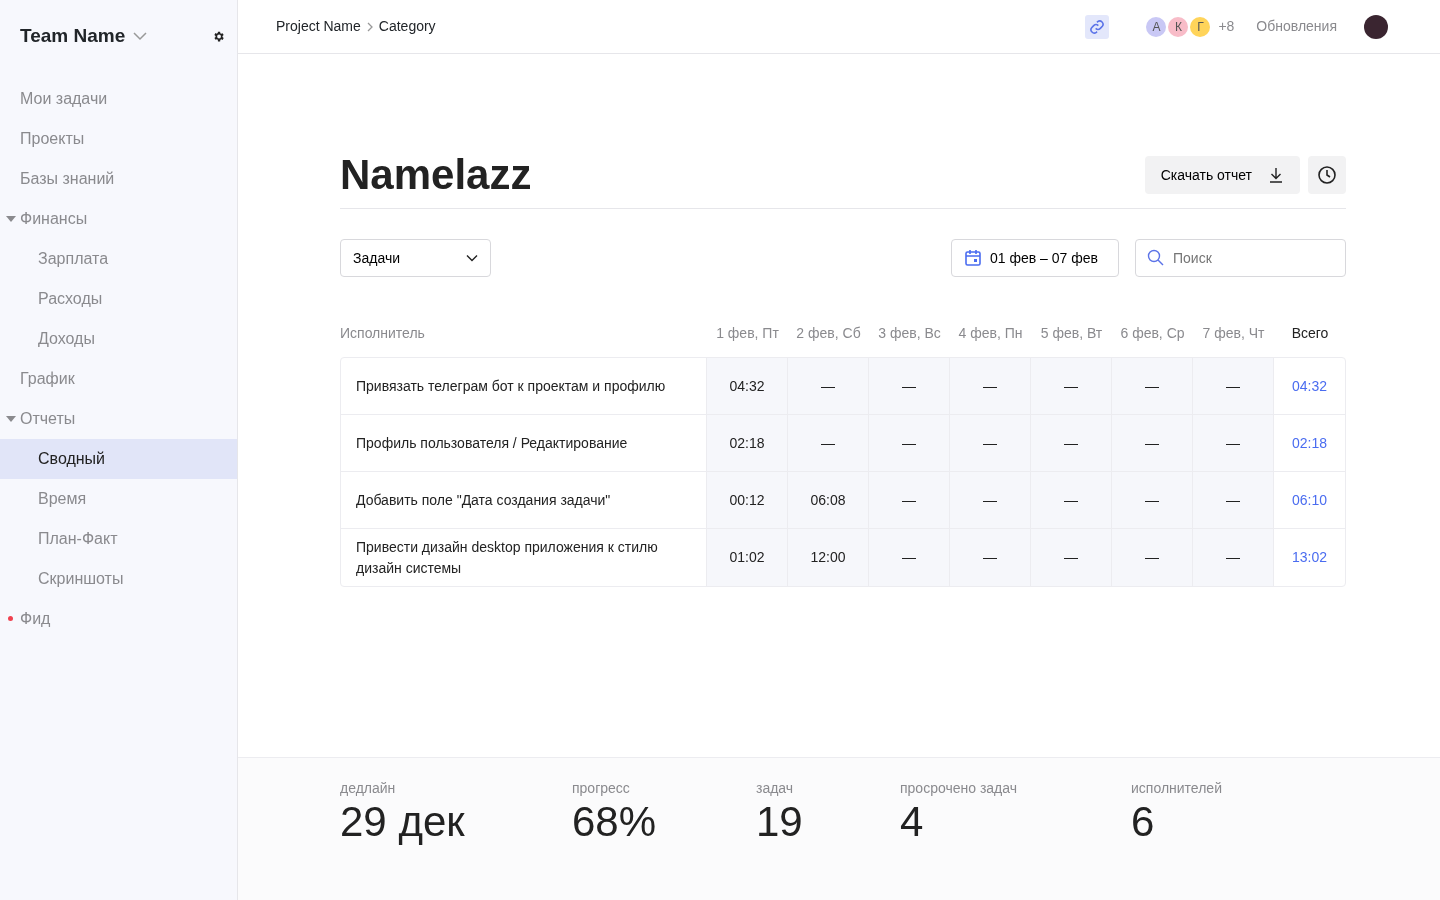 The image size is (1440, 900). Describe the element at coordinates (483, 500) in the screenshot. I see `task-name: Добавить поле "Дата создания задачи"` at that location.